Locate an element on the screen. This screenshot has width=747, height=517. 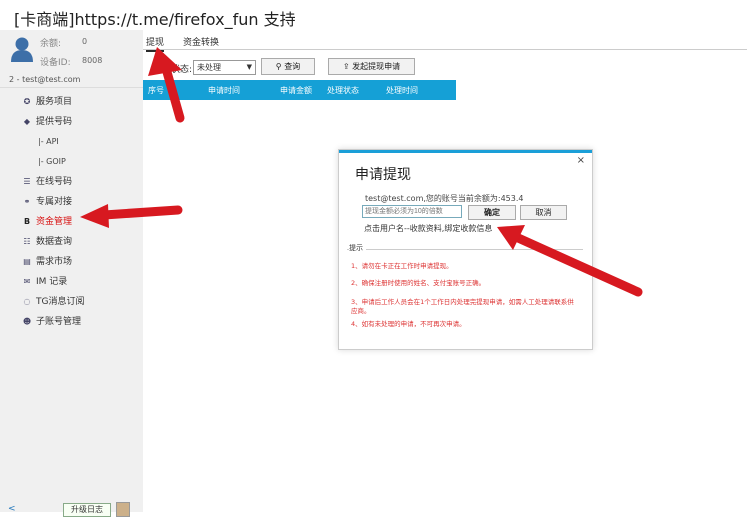
divider is located at coordinates (71, 87).